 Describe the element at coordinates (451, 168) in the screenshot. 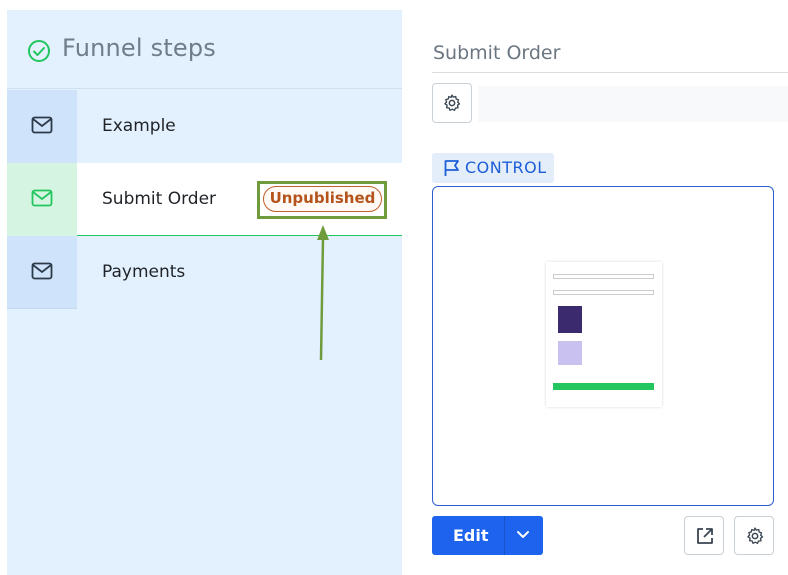

I see `flag-icon` at that location.